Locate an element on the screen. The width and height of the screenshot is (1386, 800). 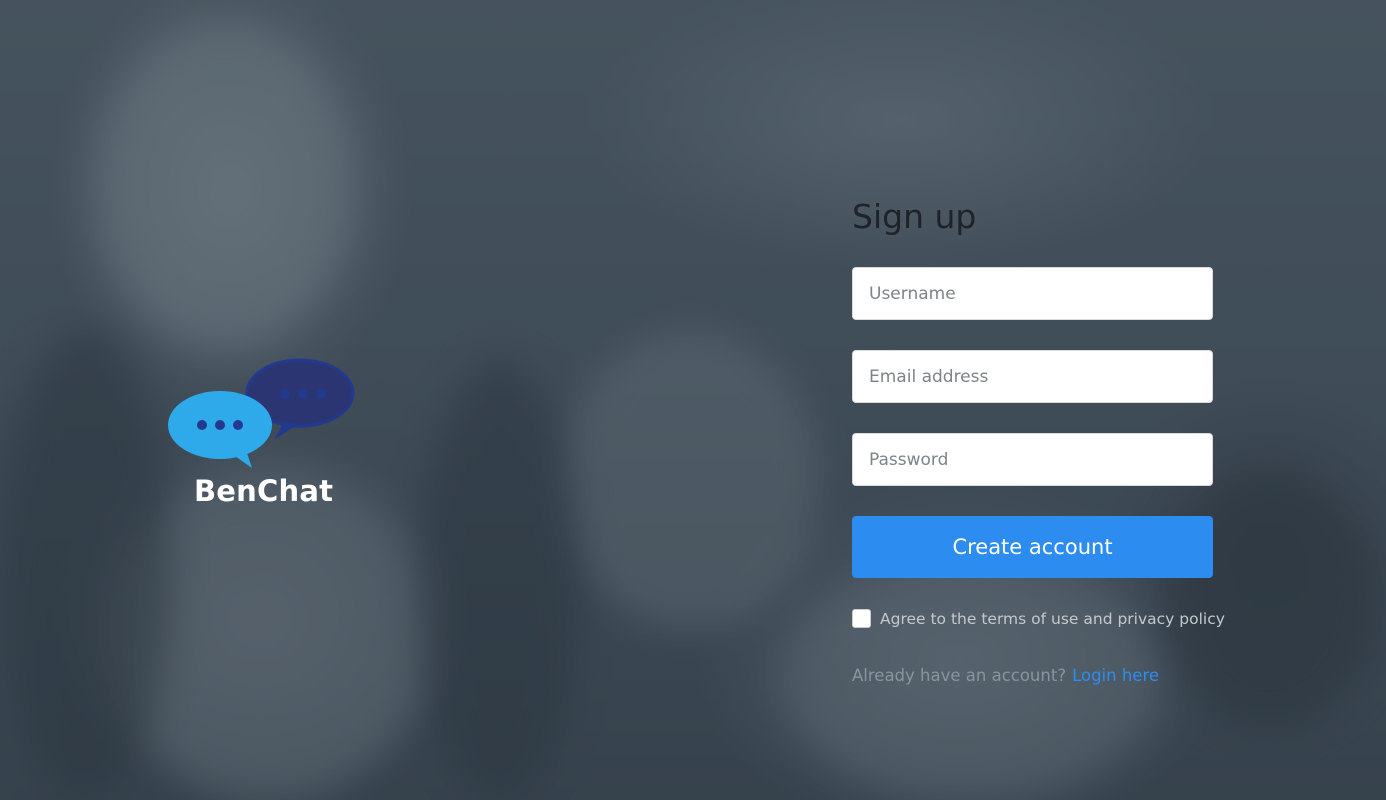
login-link: Login here is located at coordinates (1115, 675).